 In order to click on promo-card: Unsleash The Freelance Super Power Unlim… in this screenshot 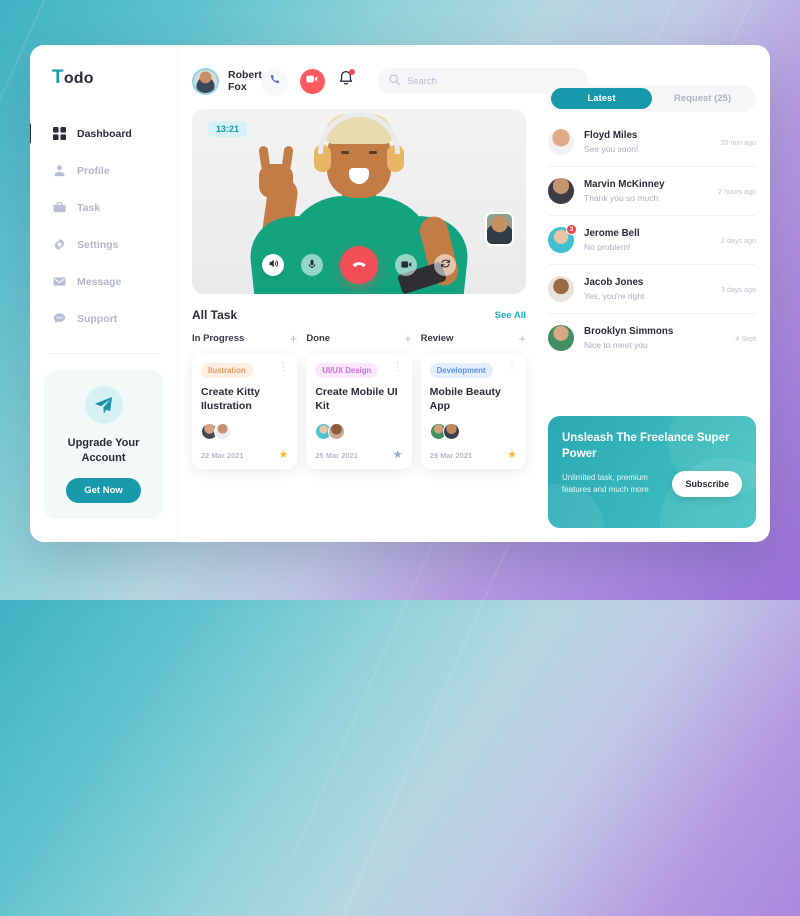, I will do `click(652, 472)`.